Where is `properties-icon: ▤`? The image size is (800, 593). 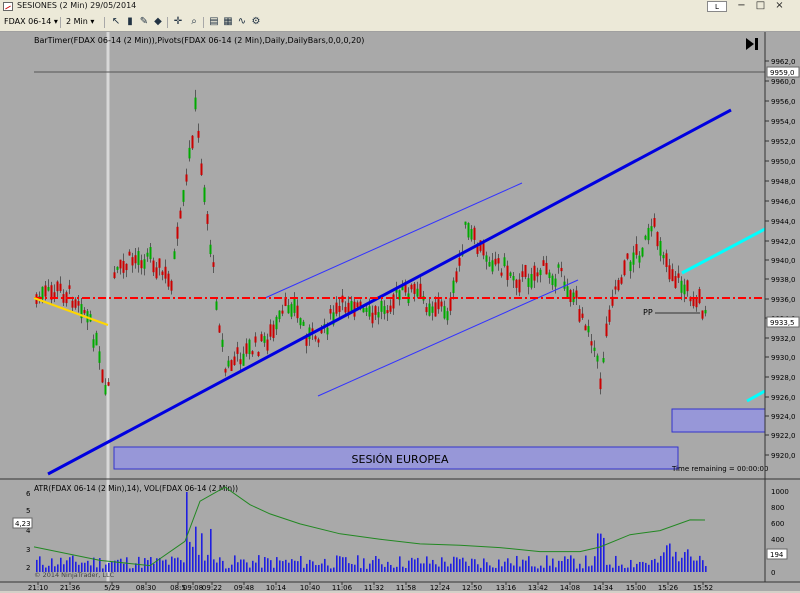 properties-icon: ▤ is located at coordinates (214, 22).